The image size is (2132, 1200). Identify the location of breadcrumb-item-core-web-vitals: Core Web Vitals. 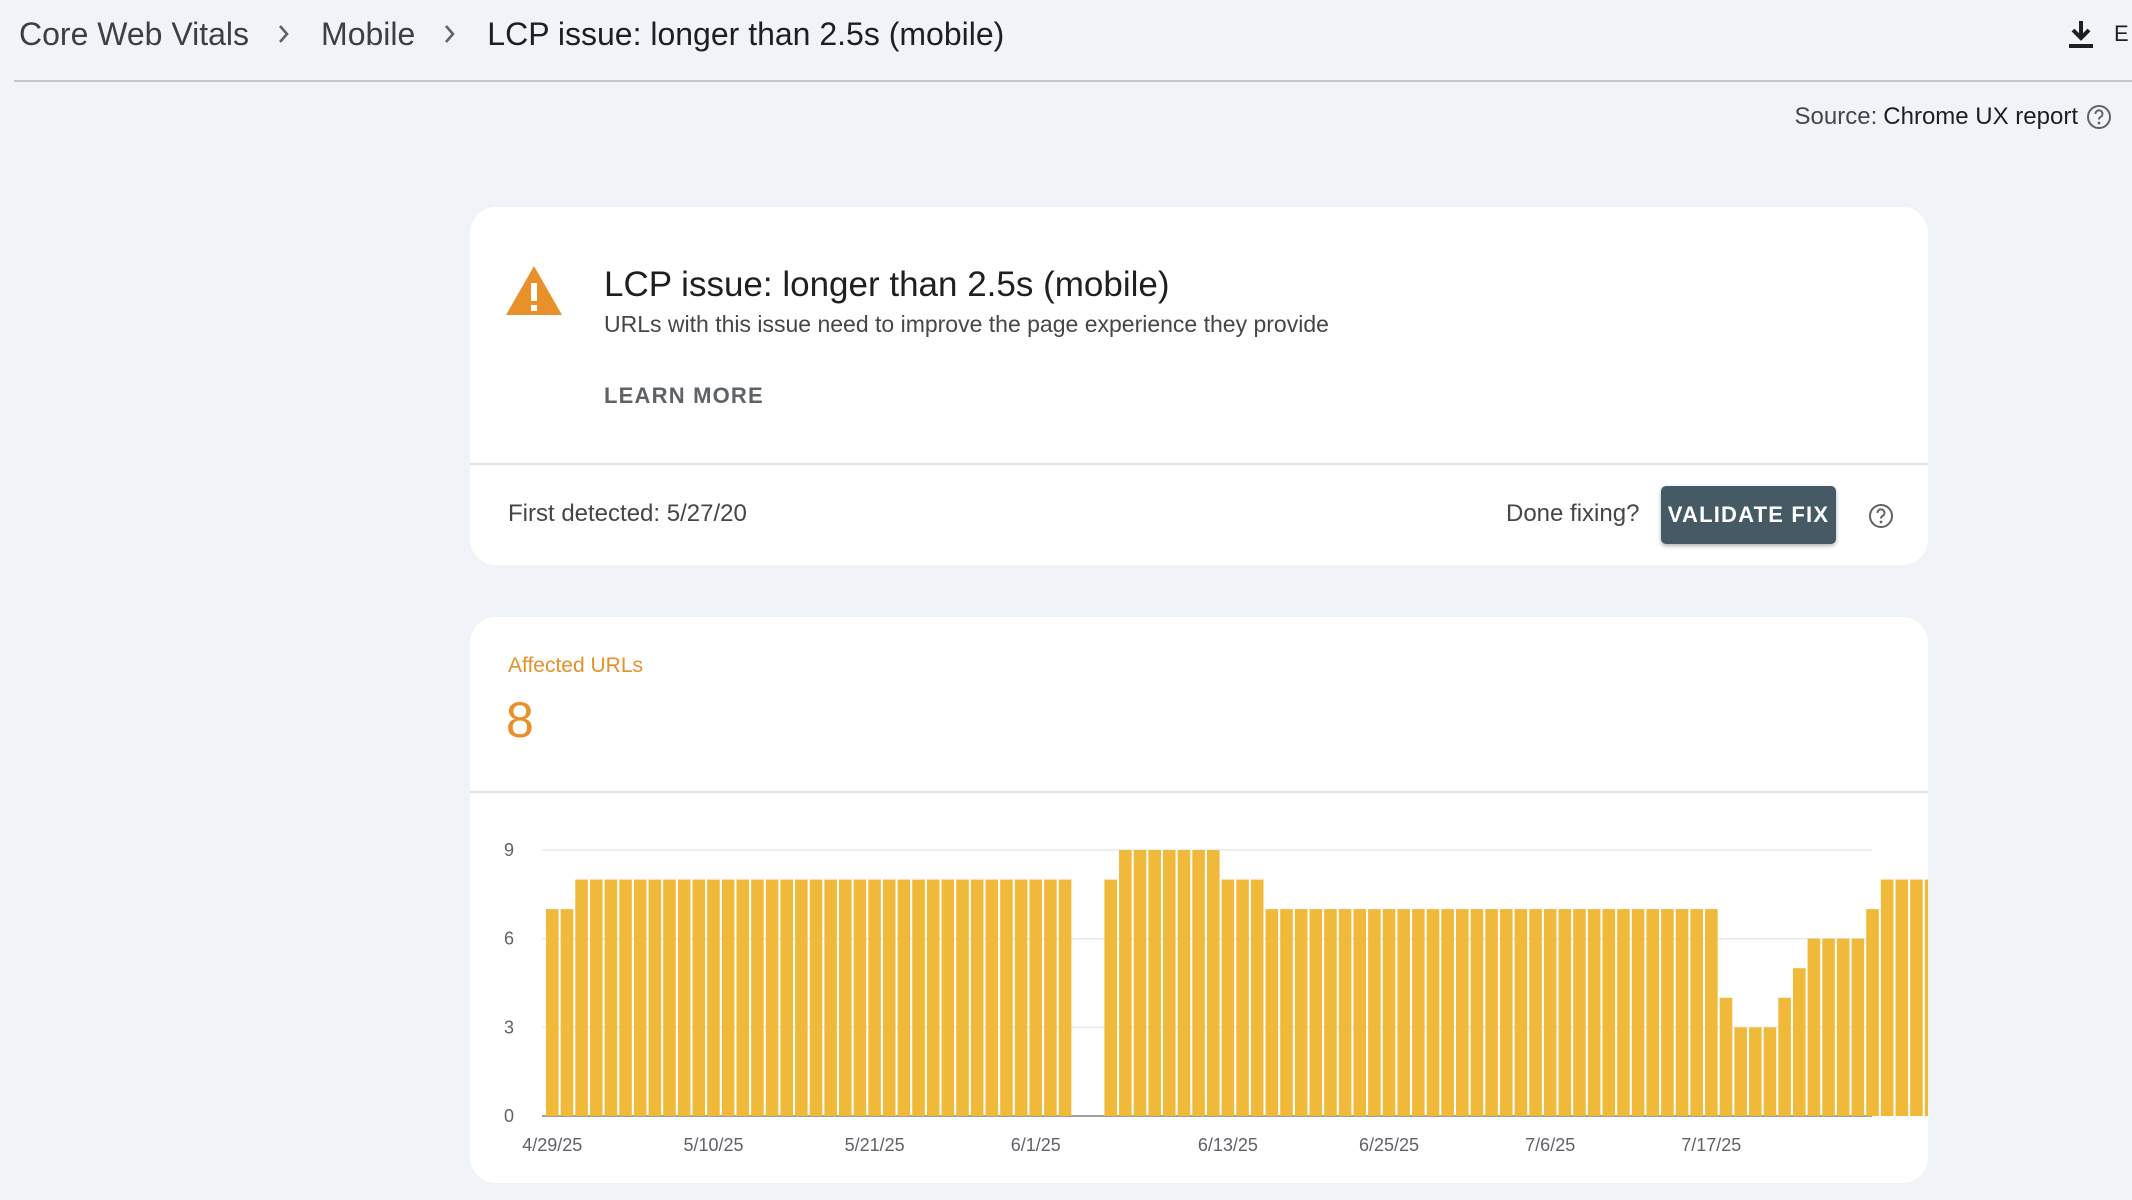
(134, 34).